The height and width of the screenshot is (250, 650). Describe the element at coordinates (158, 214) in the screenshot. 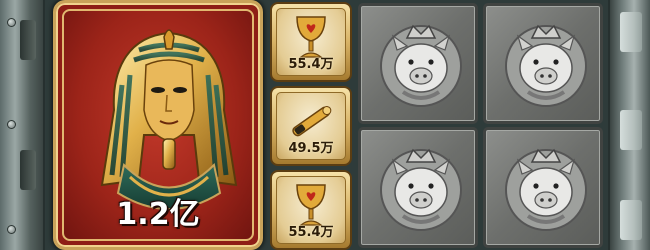

I see `grand-prize-value: 1.2亿` at that location.